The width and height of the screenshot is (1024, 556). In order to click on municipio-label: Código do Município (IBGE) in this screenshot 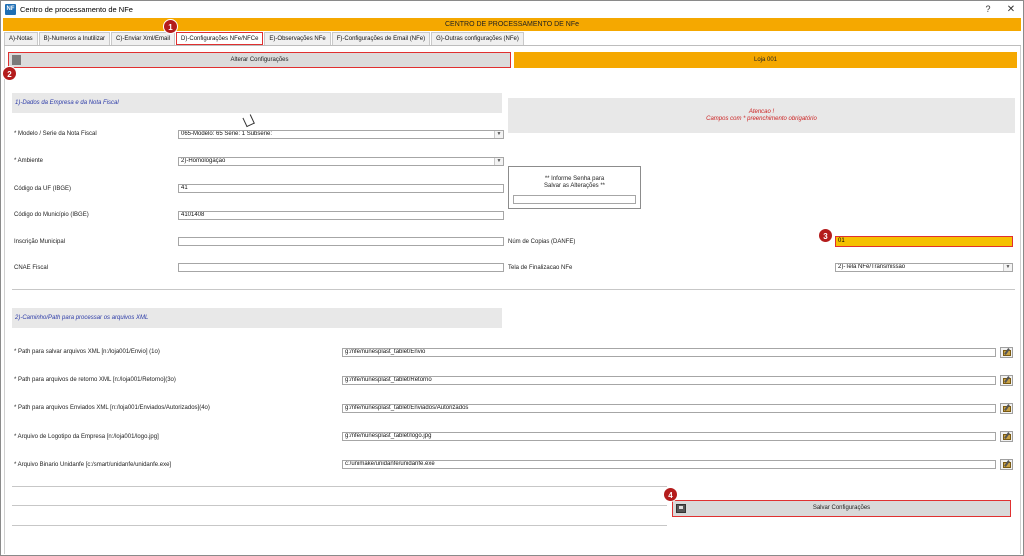, I will do `click(51, 215)`.